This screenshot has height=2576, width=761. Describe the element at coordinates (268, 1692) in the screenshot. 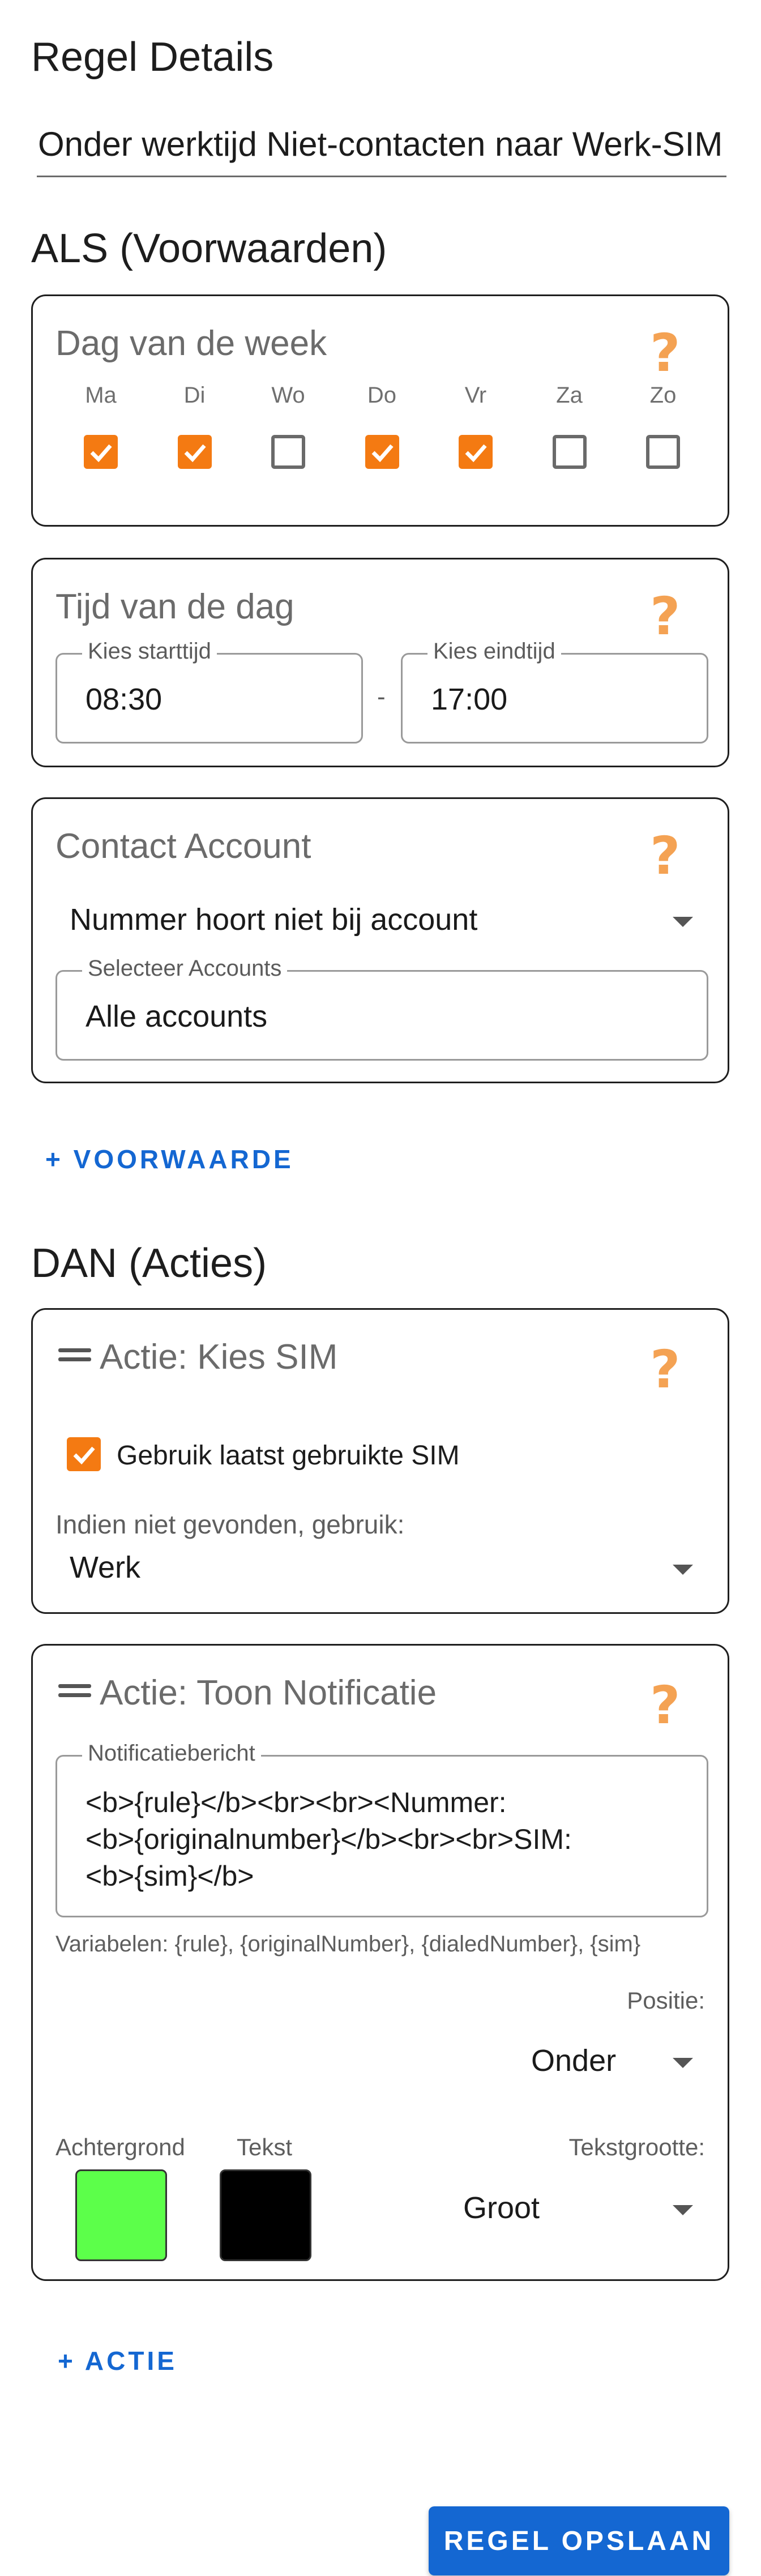

I see `show-notification-title: Actie: Toon Notificatie` at that location.